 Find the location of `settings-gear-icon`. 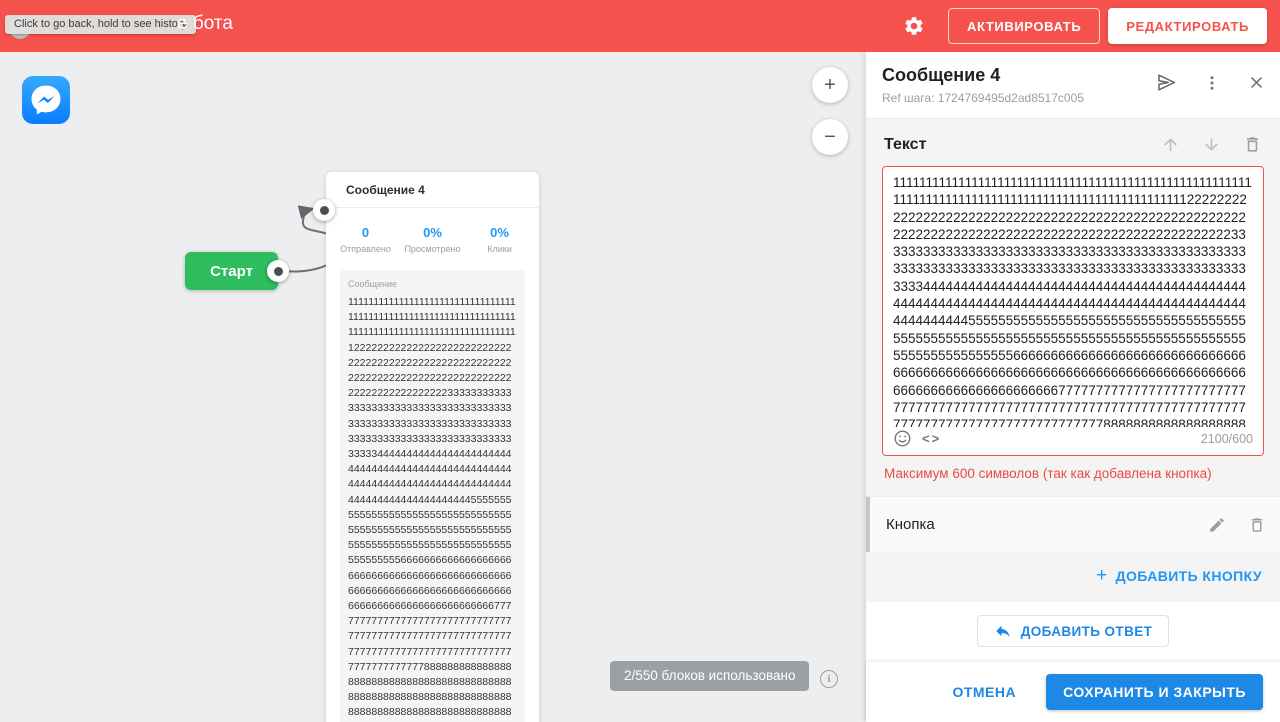

settings-gear-icon is located at coordinates (914, 26).